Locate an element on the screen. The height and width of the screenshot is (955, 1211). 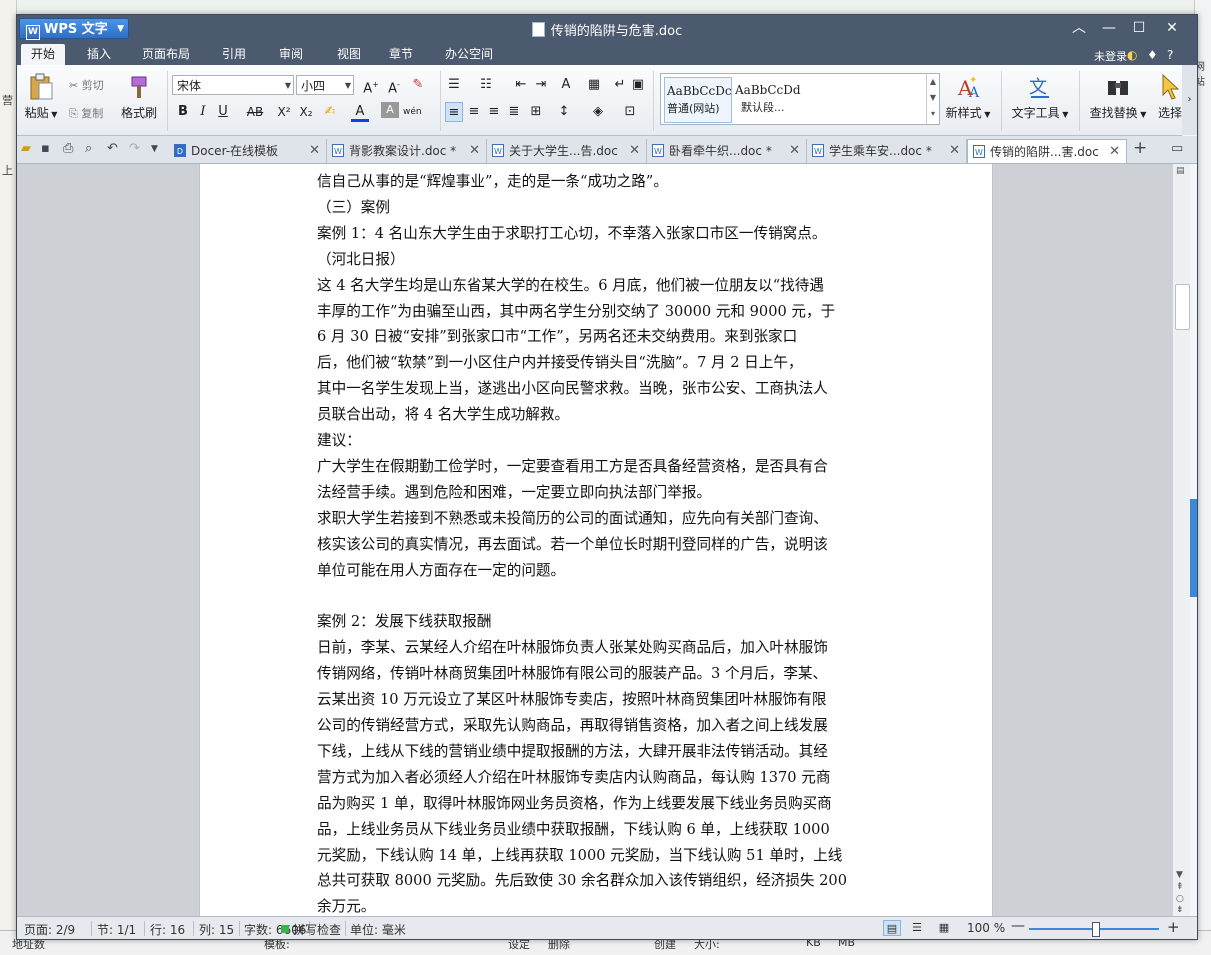
side-panel-toggle is located at coordinates (1193, 548).